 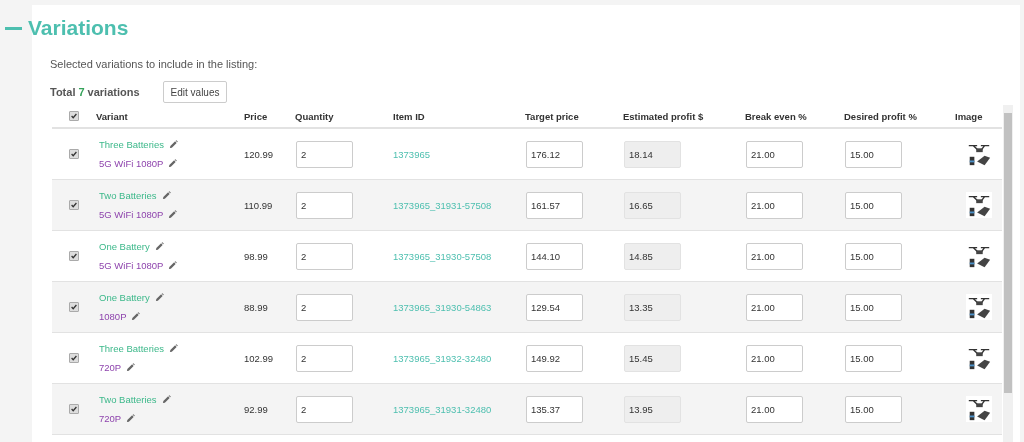 What do you see at coordinates (256, 116) in the screenshot?
I see `column-header: Price` at bounding box center [256, 116].